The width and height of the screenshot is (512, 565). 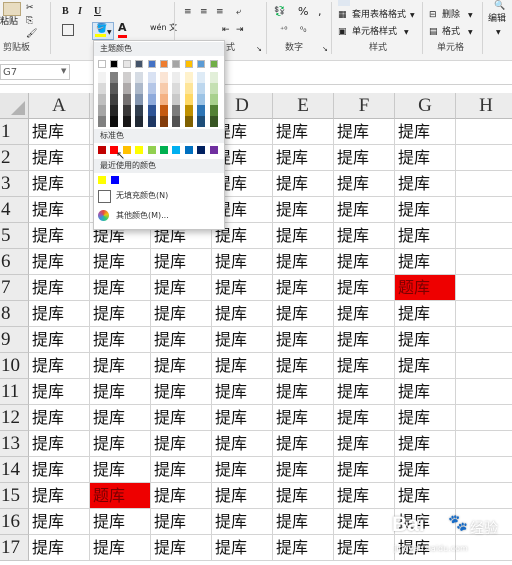 I want to click on comma-style-icon: ,, so click(x=320, y=12).